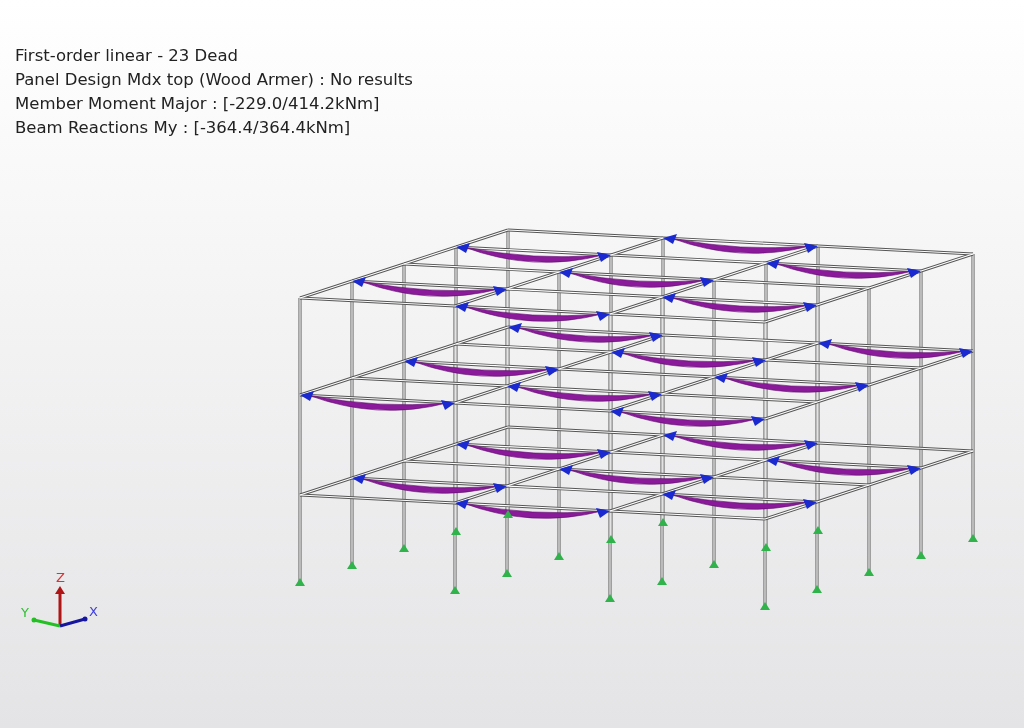 The width and height of the screenshot is (1024, 728). Describe the element at coordinates (214, 80) in the screenshot. I see `result-info-text: Panel Design Mdx top (Wood Armer) : No results` at that location.